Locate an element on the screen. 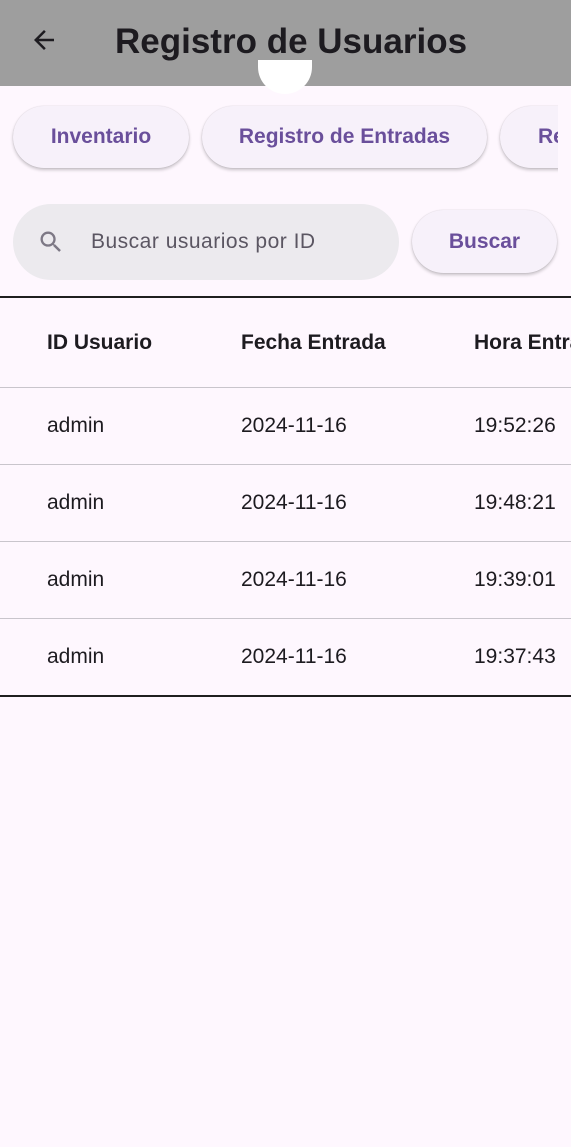 The image size is (571, 1147). column-header: Hora Entra is located at coordinates (522, 342).